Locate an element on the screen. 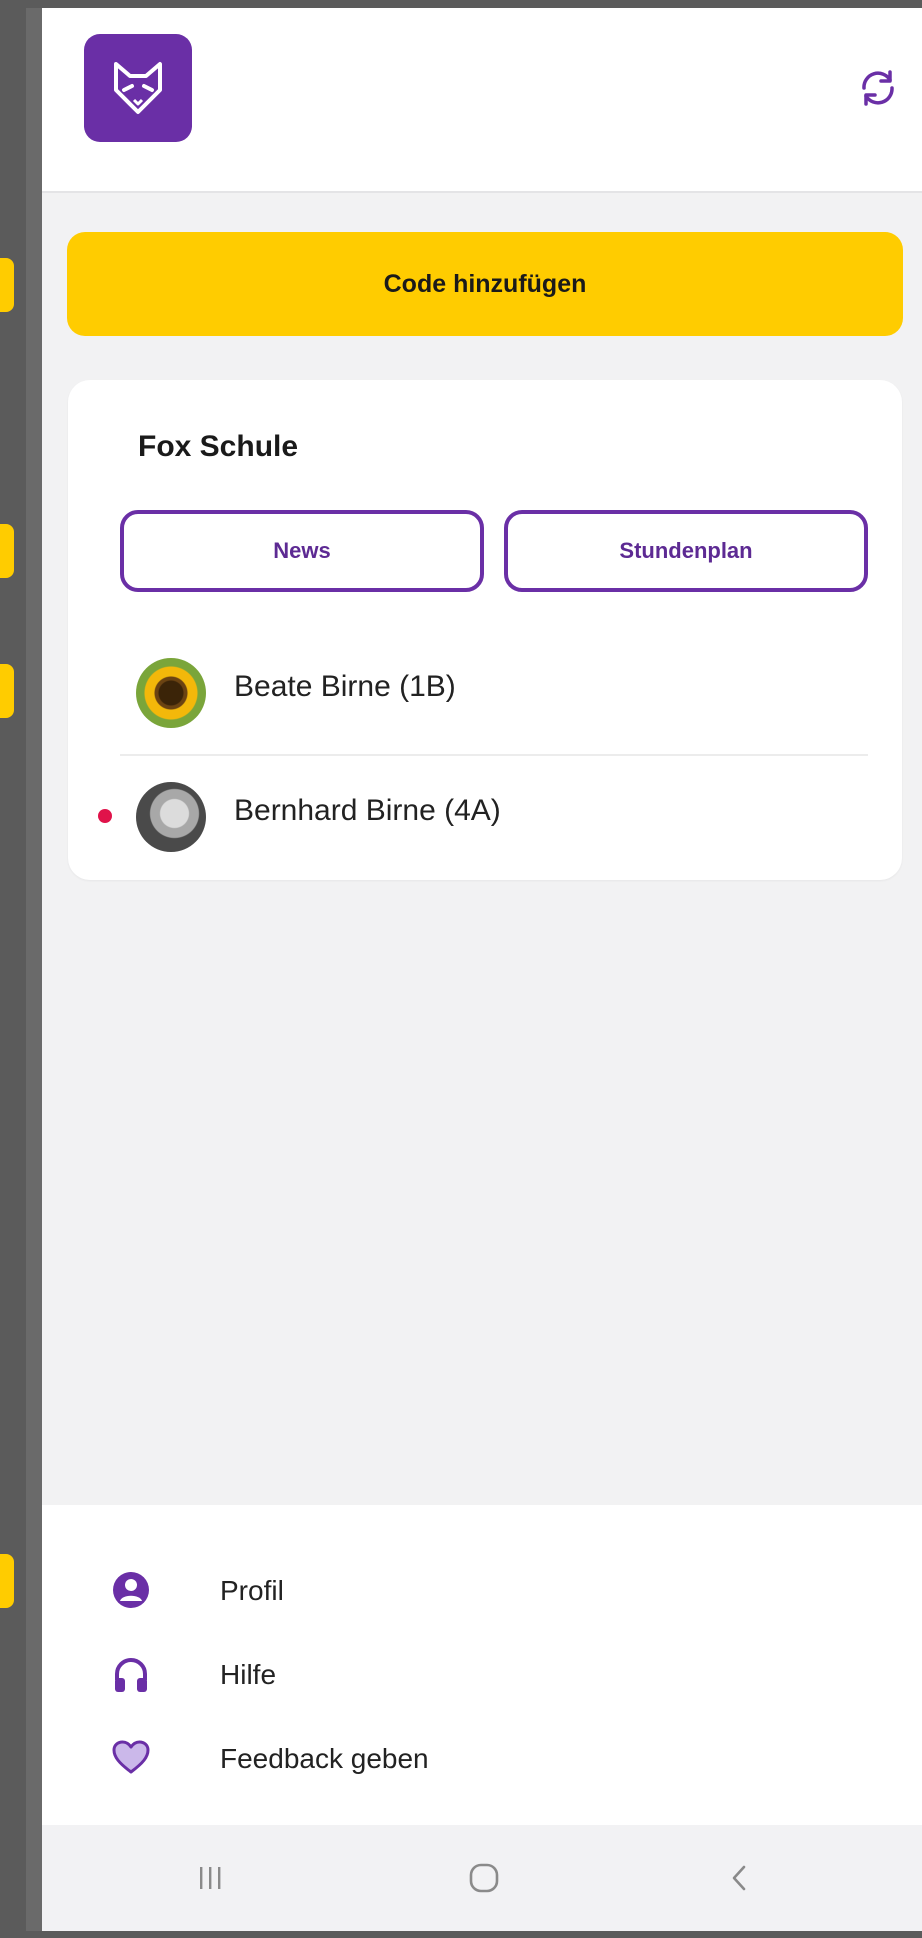 The height and width of the screenshot is (1938, 922). school-name: Fox Schule is located at coordinates (218, 446).